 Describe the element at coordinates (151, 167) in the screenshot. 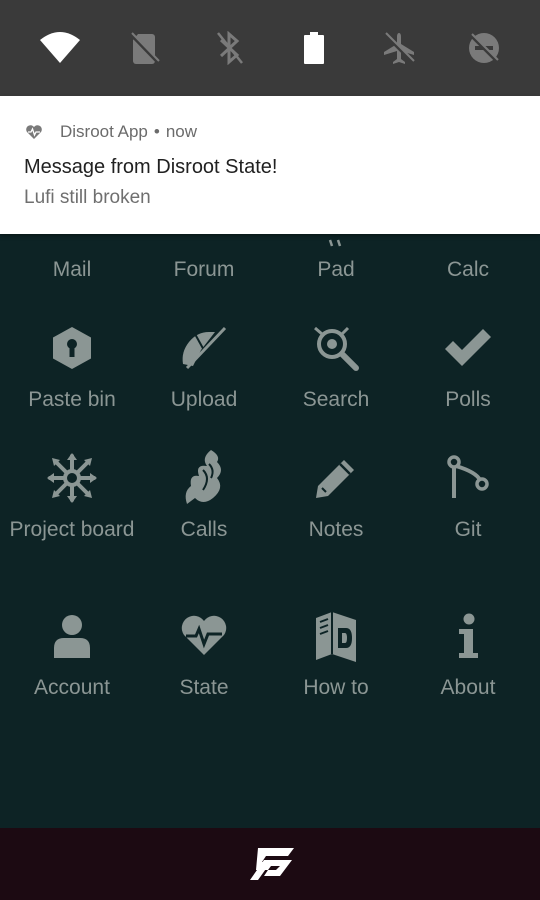

I see `notification-title: Message from Disroot State!` at that location.